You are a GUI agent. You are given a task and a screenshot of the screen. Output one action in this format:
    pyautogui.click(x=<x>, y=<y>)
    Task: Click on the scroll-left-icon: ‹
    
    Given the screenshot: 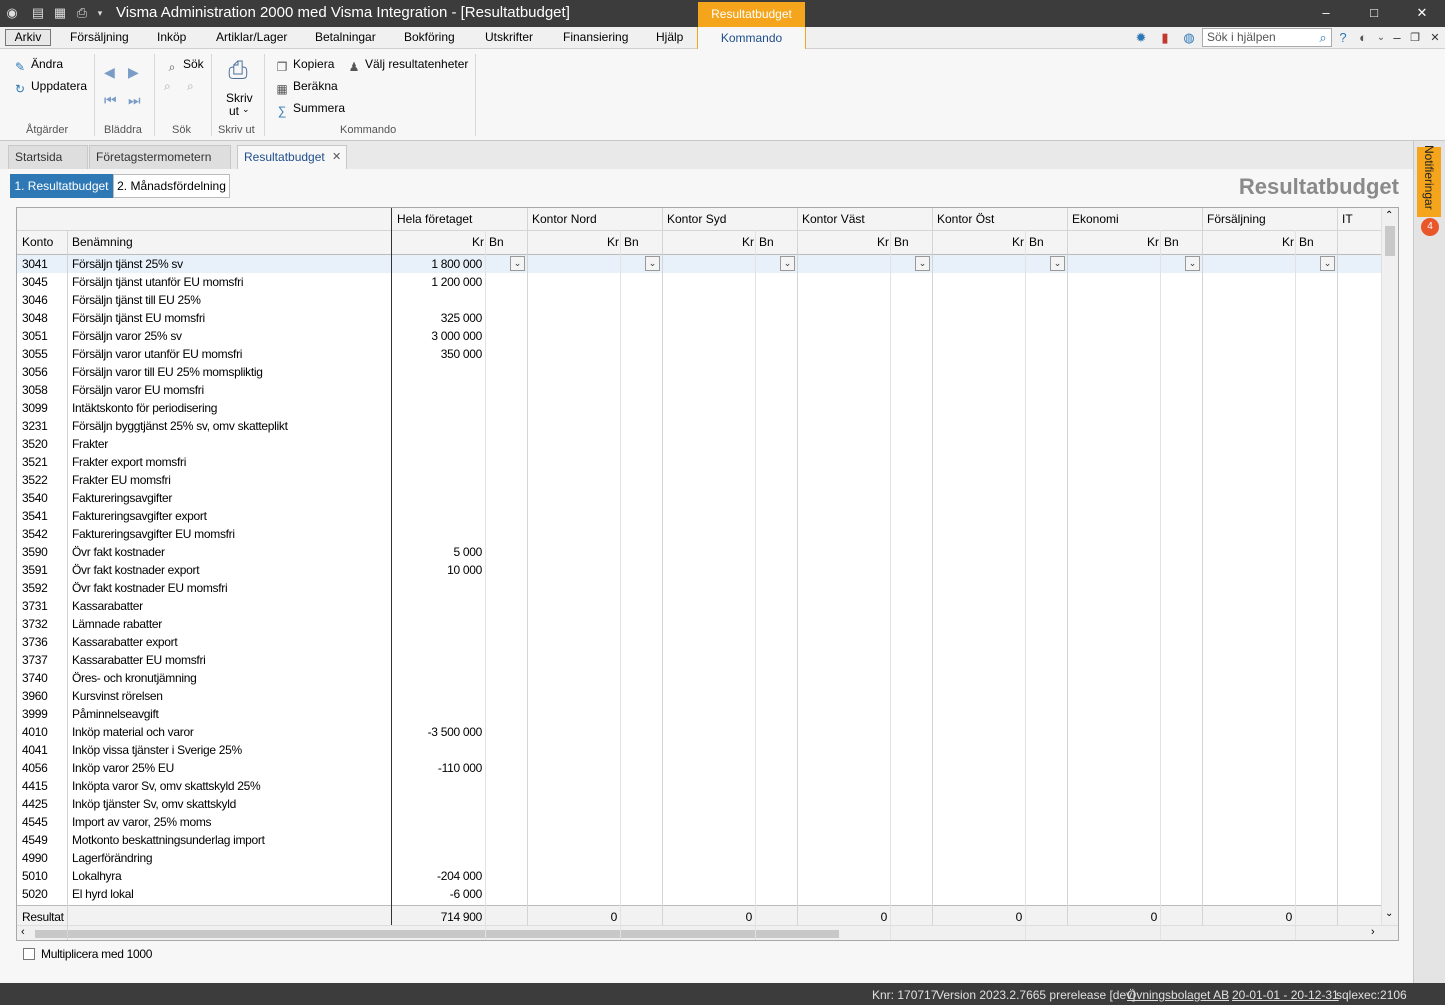 What is the action you would take?
    pyautogui.click(x=23, y=932)
    